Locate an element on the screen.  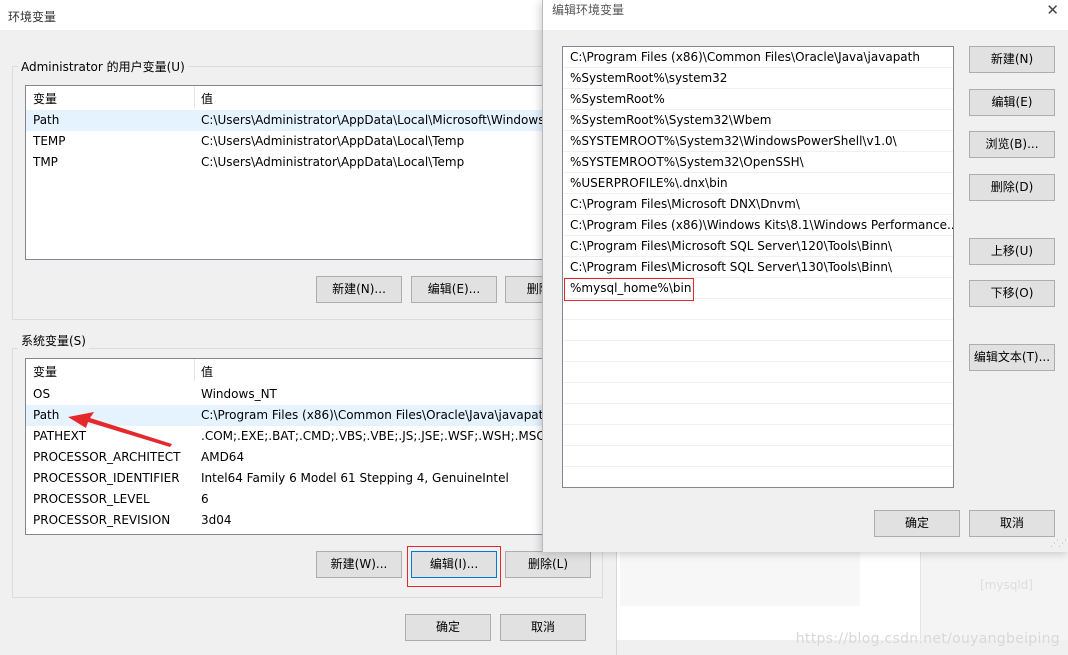
system-var-row: PROCESSOR_LEVEL 6 is located at coordinates (316, 499).